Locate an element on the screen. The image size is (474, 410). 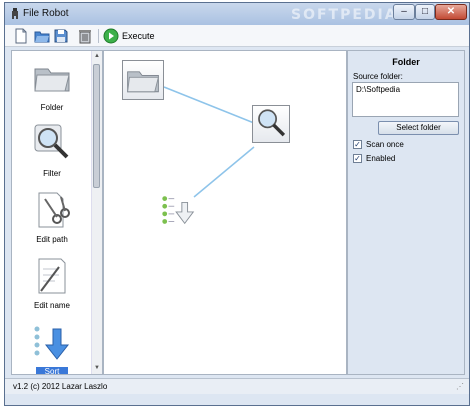
source-folder-label: Source folder: is located at coordinates (378, 76).